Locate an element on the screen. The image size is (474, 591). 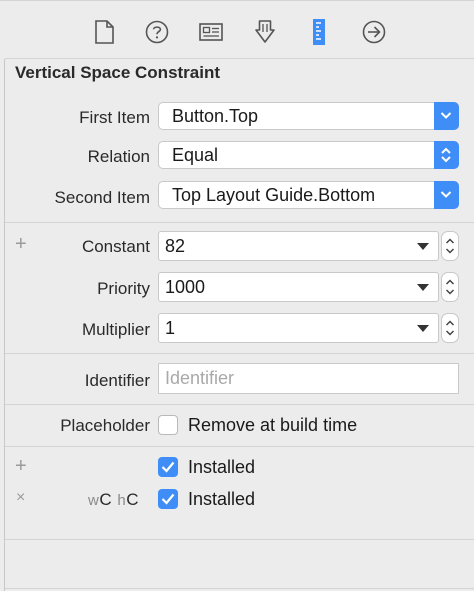
multiplier-value: 1 is located at coordinates (170, 328).